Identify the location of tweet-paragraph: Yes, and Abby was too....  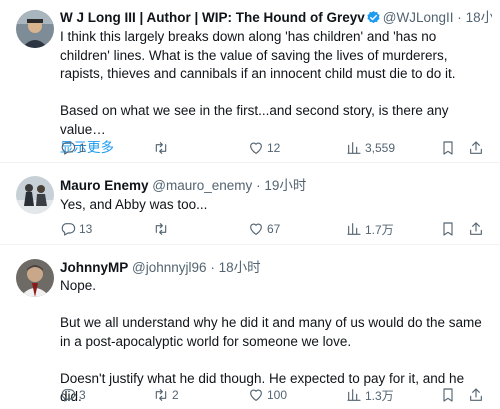
(134, 204).